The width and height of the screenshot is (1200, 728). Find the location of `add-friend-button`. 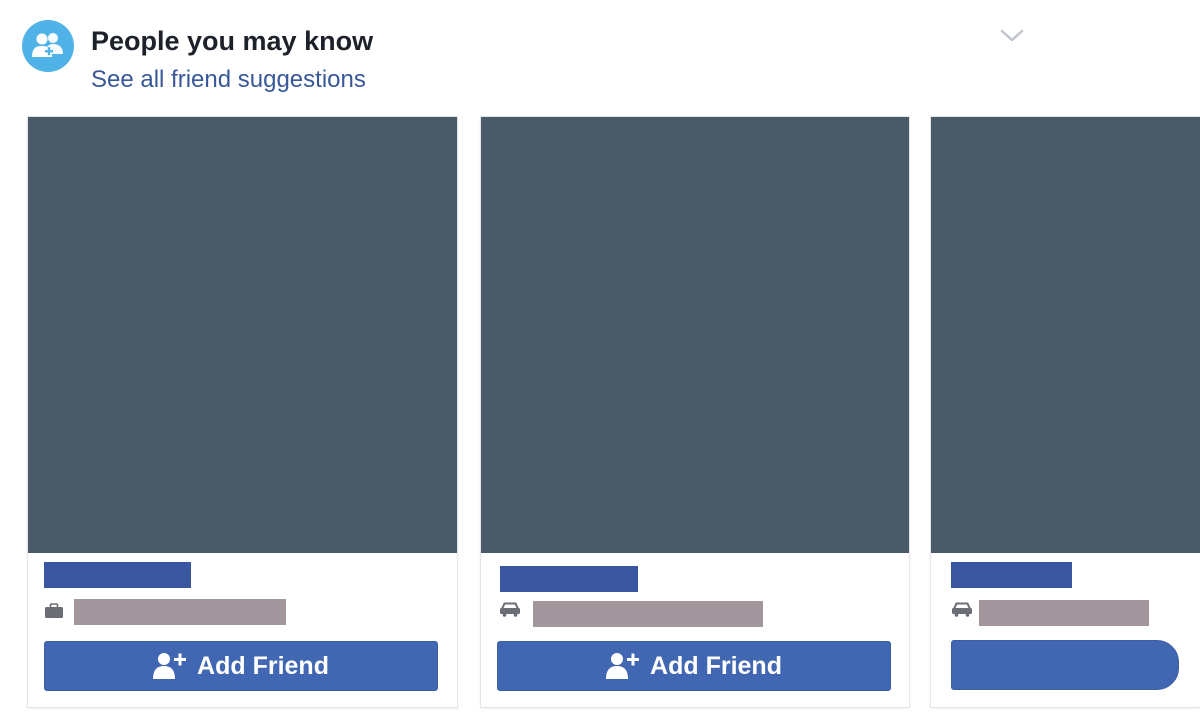

add-friend-button is located at coordinates (1065, 665).